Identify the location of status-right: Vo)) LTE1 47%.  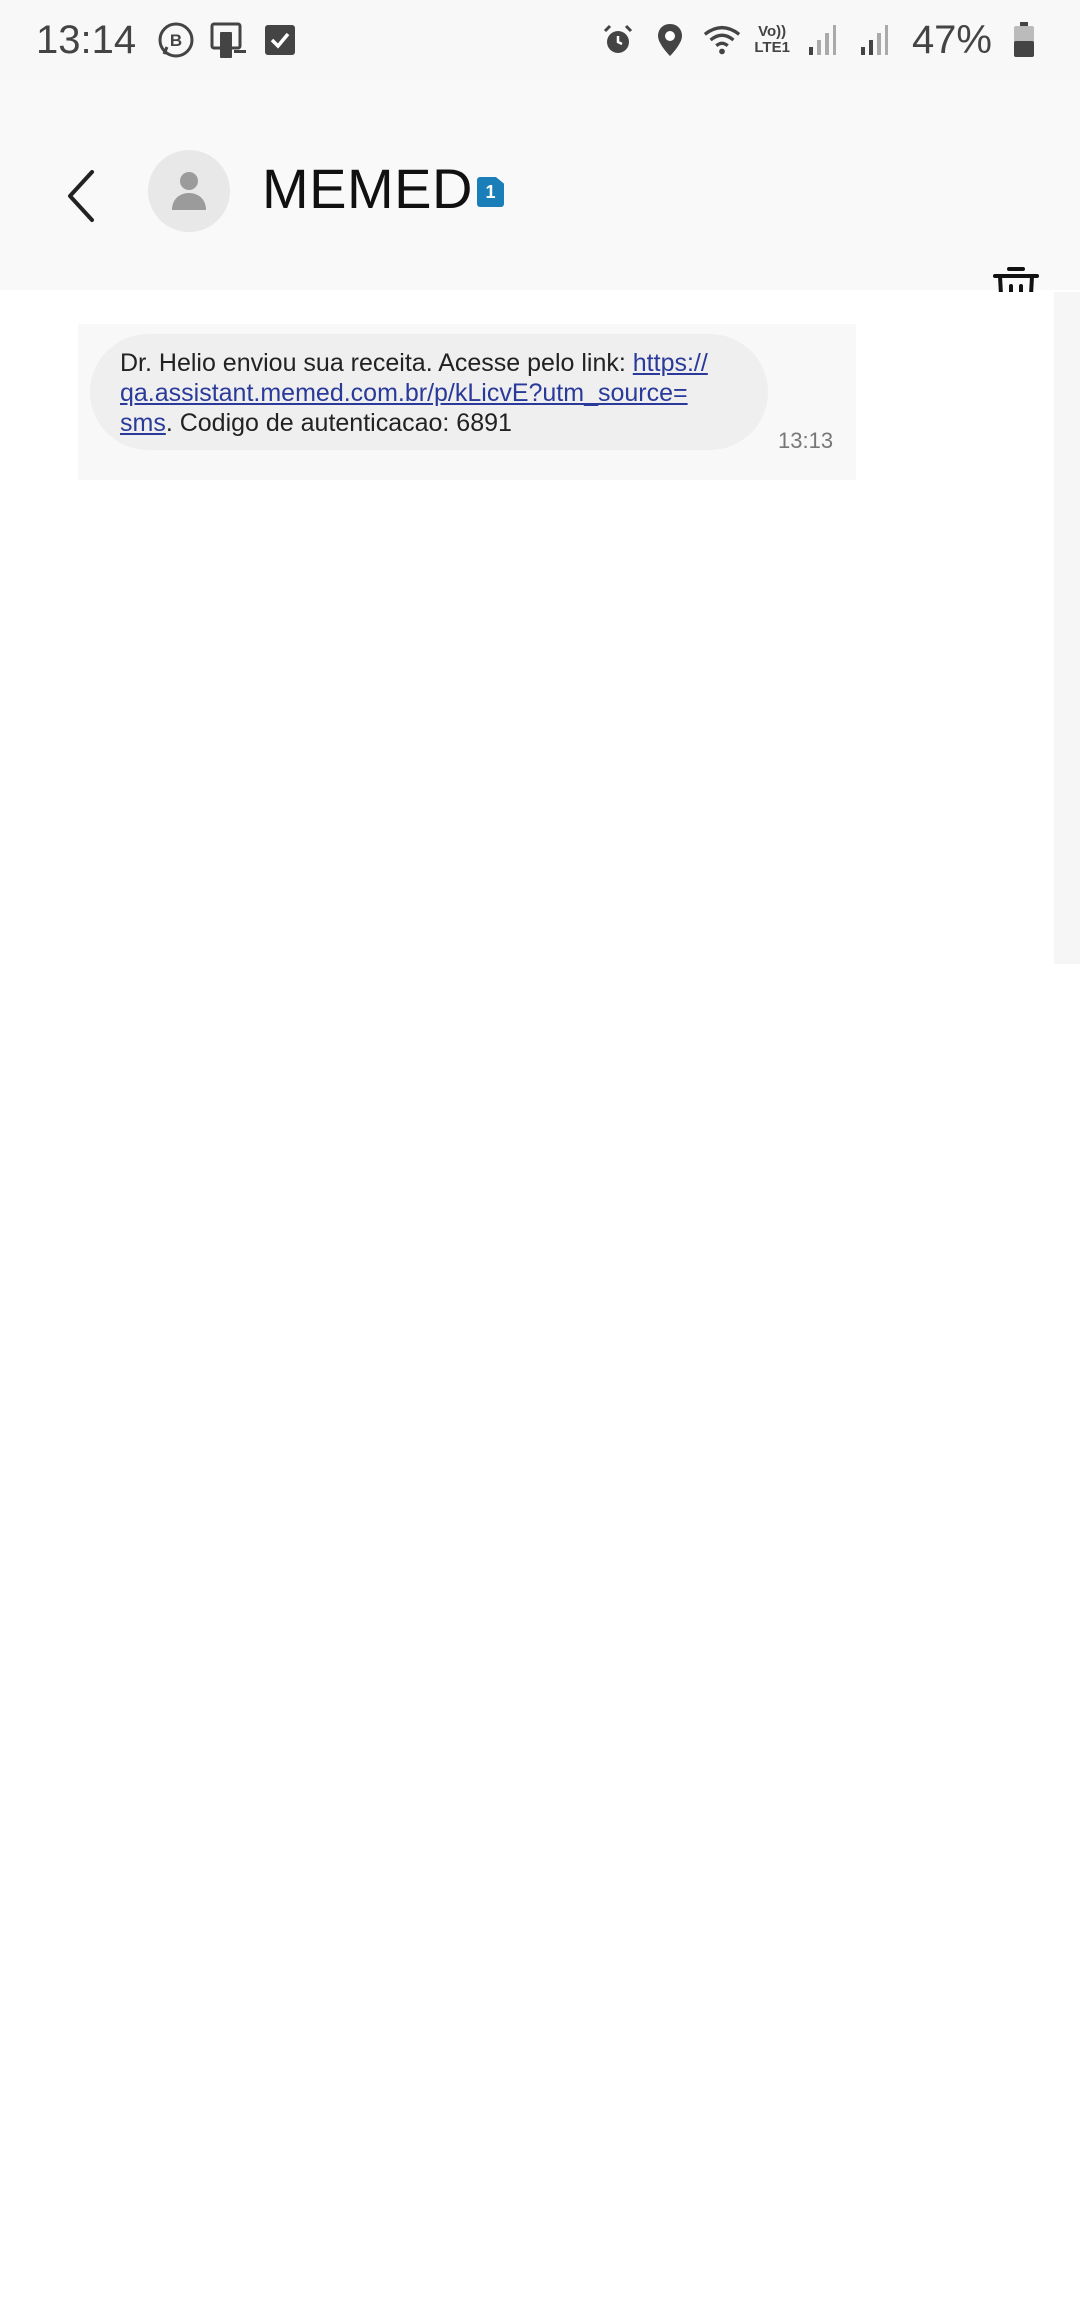
(821, 40).